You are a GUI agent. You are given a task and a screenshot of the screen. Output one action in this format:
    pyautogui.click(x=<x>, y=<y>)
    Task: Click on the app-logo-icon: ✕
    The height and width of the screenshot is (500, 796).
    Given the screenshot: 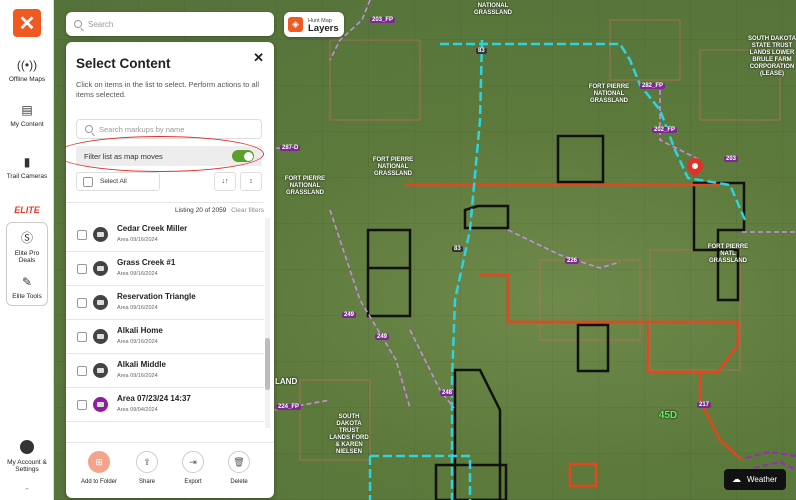 What is the action you would take?
    pyautogui.click(x=27, y=23)
    